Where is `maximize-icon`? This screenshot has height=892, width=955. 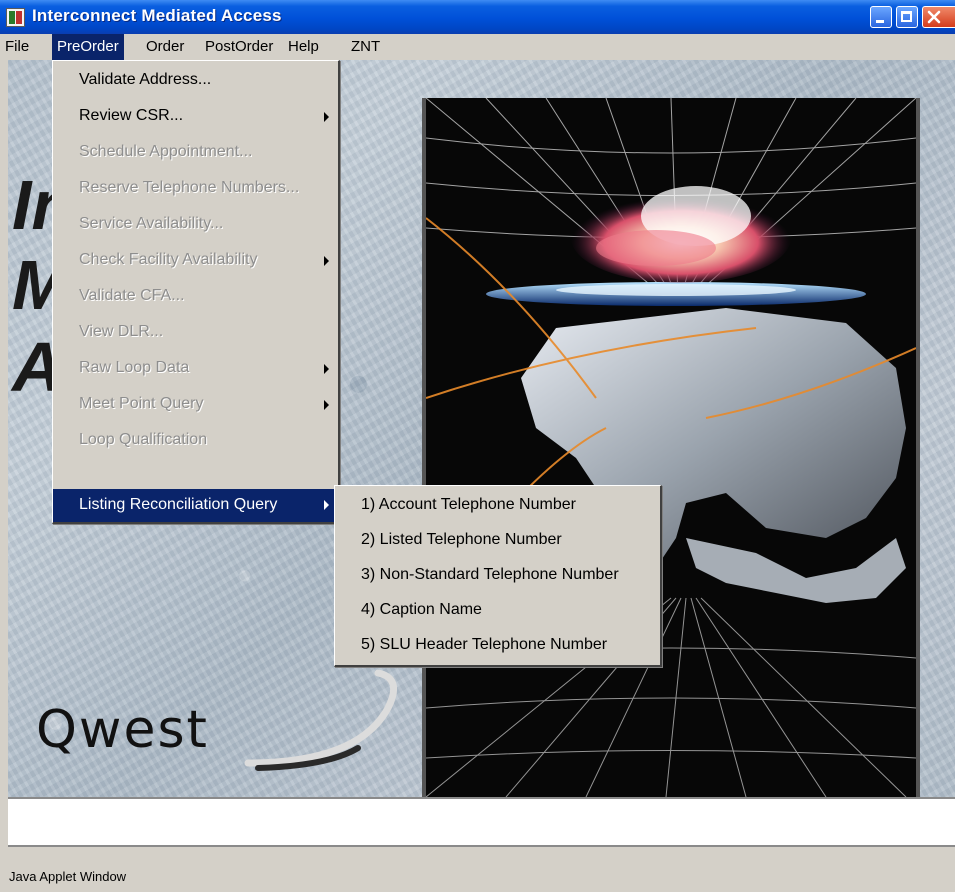 maximize-icon is located at coordinates (906, 16).